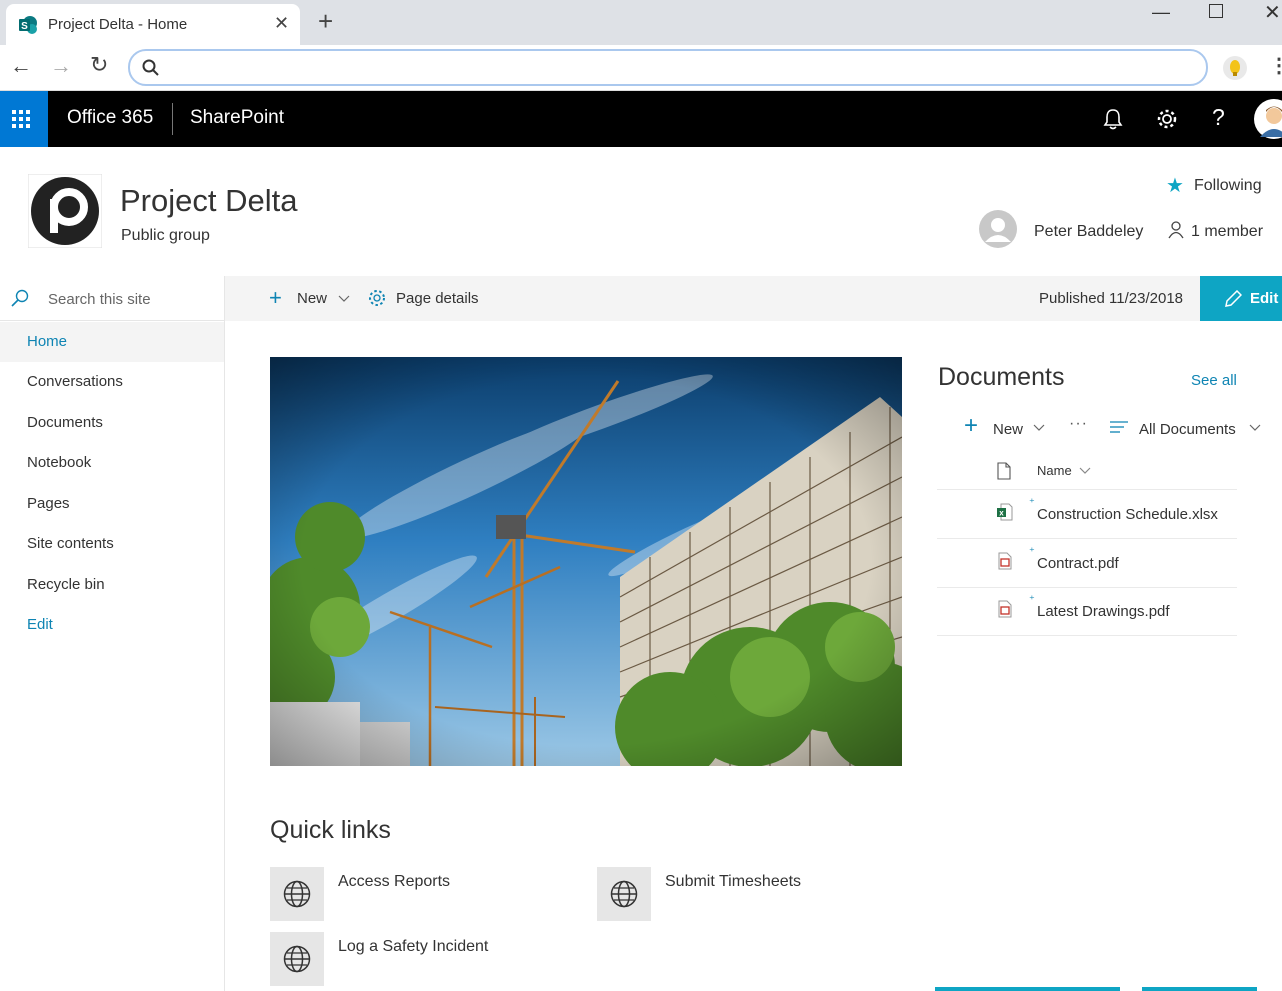 The width and height of the screenshot is (1282, 991). I want to click on site-subtitle: Public group, so click(165, 235).